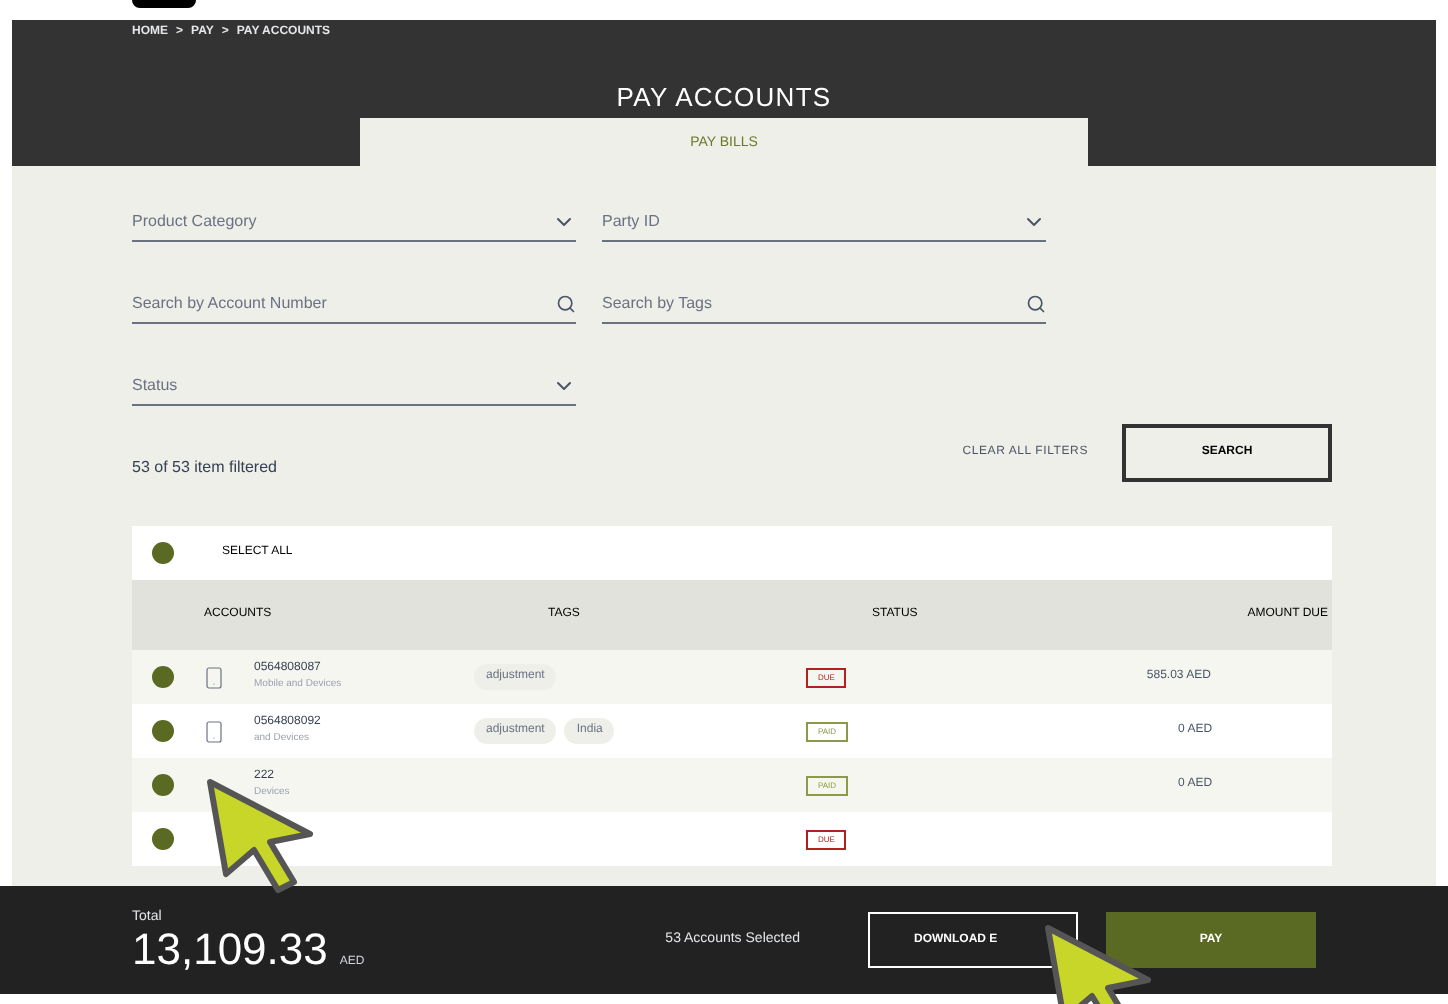 The height and width of the screenshot is (1004, 1448). Describe the element at coordinates (230, 950) in the screenshot. I see `total-amount: 13,109.33` at that location.